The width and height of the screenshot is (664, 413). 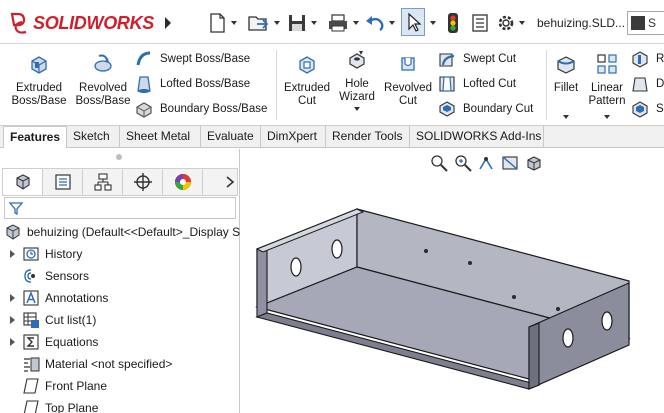 I want to click on filter-icon, so click(x=16, y=209).